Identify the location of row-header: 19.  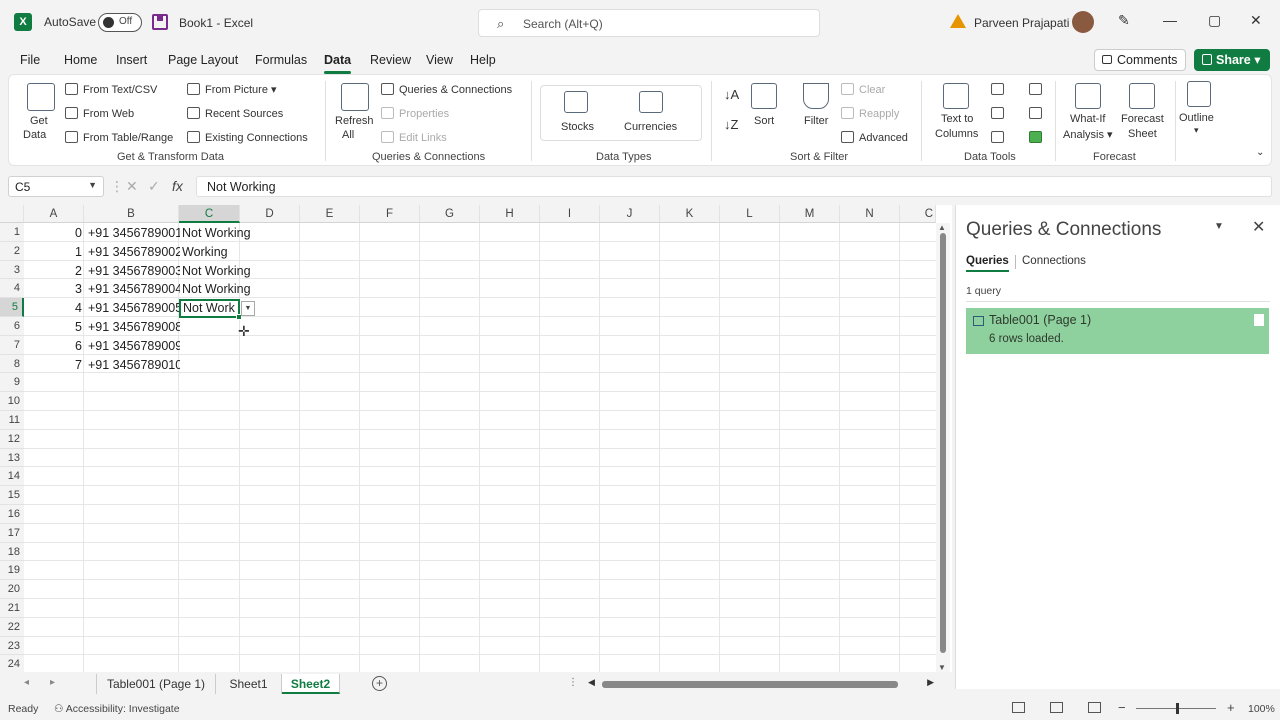
(12, 571).